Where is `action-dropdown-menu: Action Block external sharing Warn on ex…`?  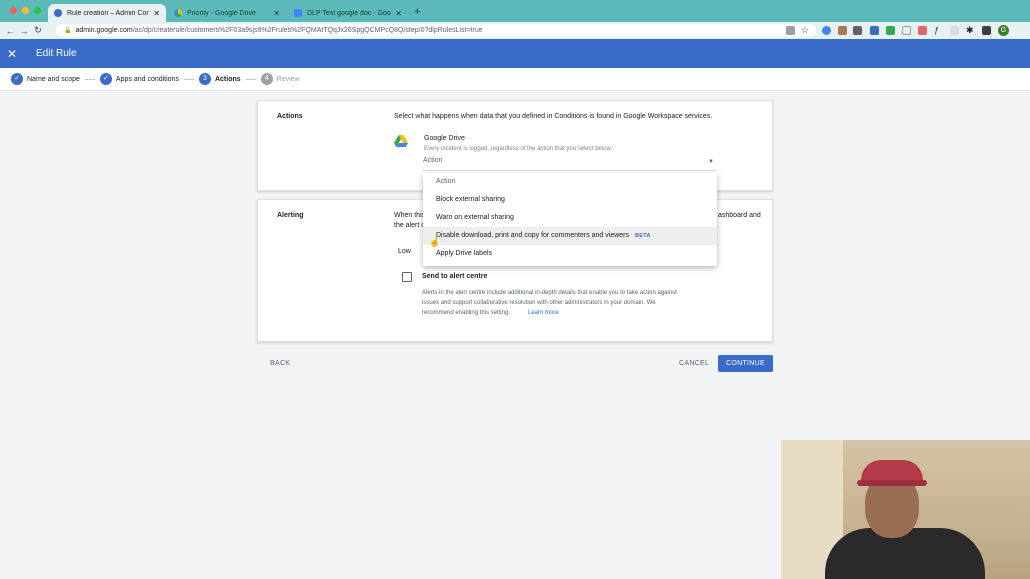
action-dropdown-menu: Action Block external sharing Warn on ex… is located at coordinates (570, 219).